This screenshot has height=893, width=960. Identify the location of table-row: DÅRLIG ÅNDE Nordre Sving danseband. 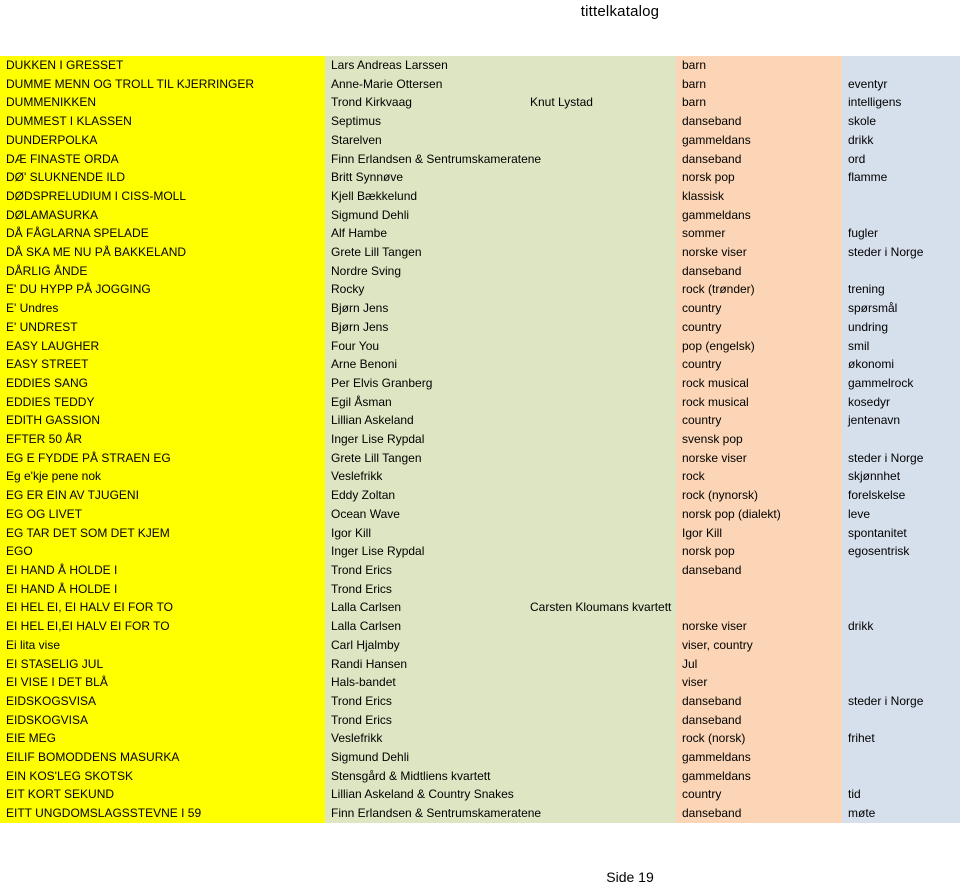
(480, 271).